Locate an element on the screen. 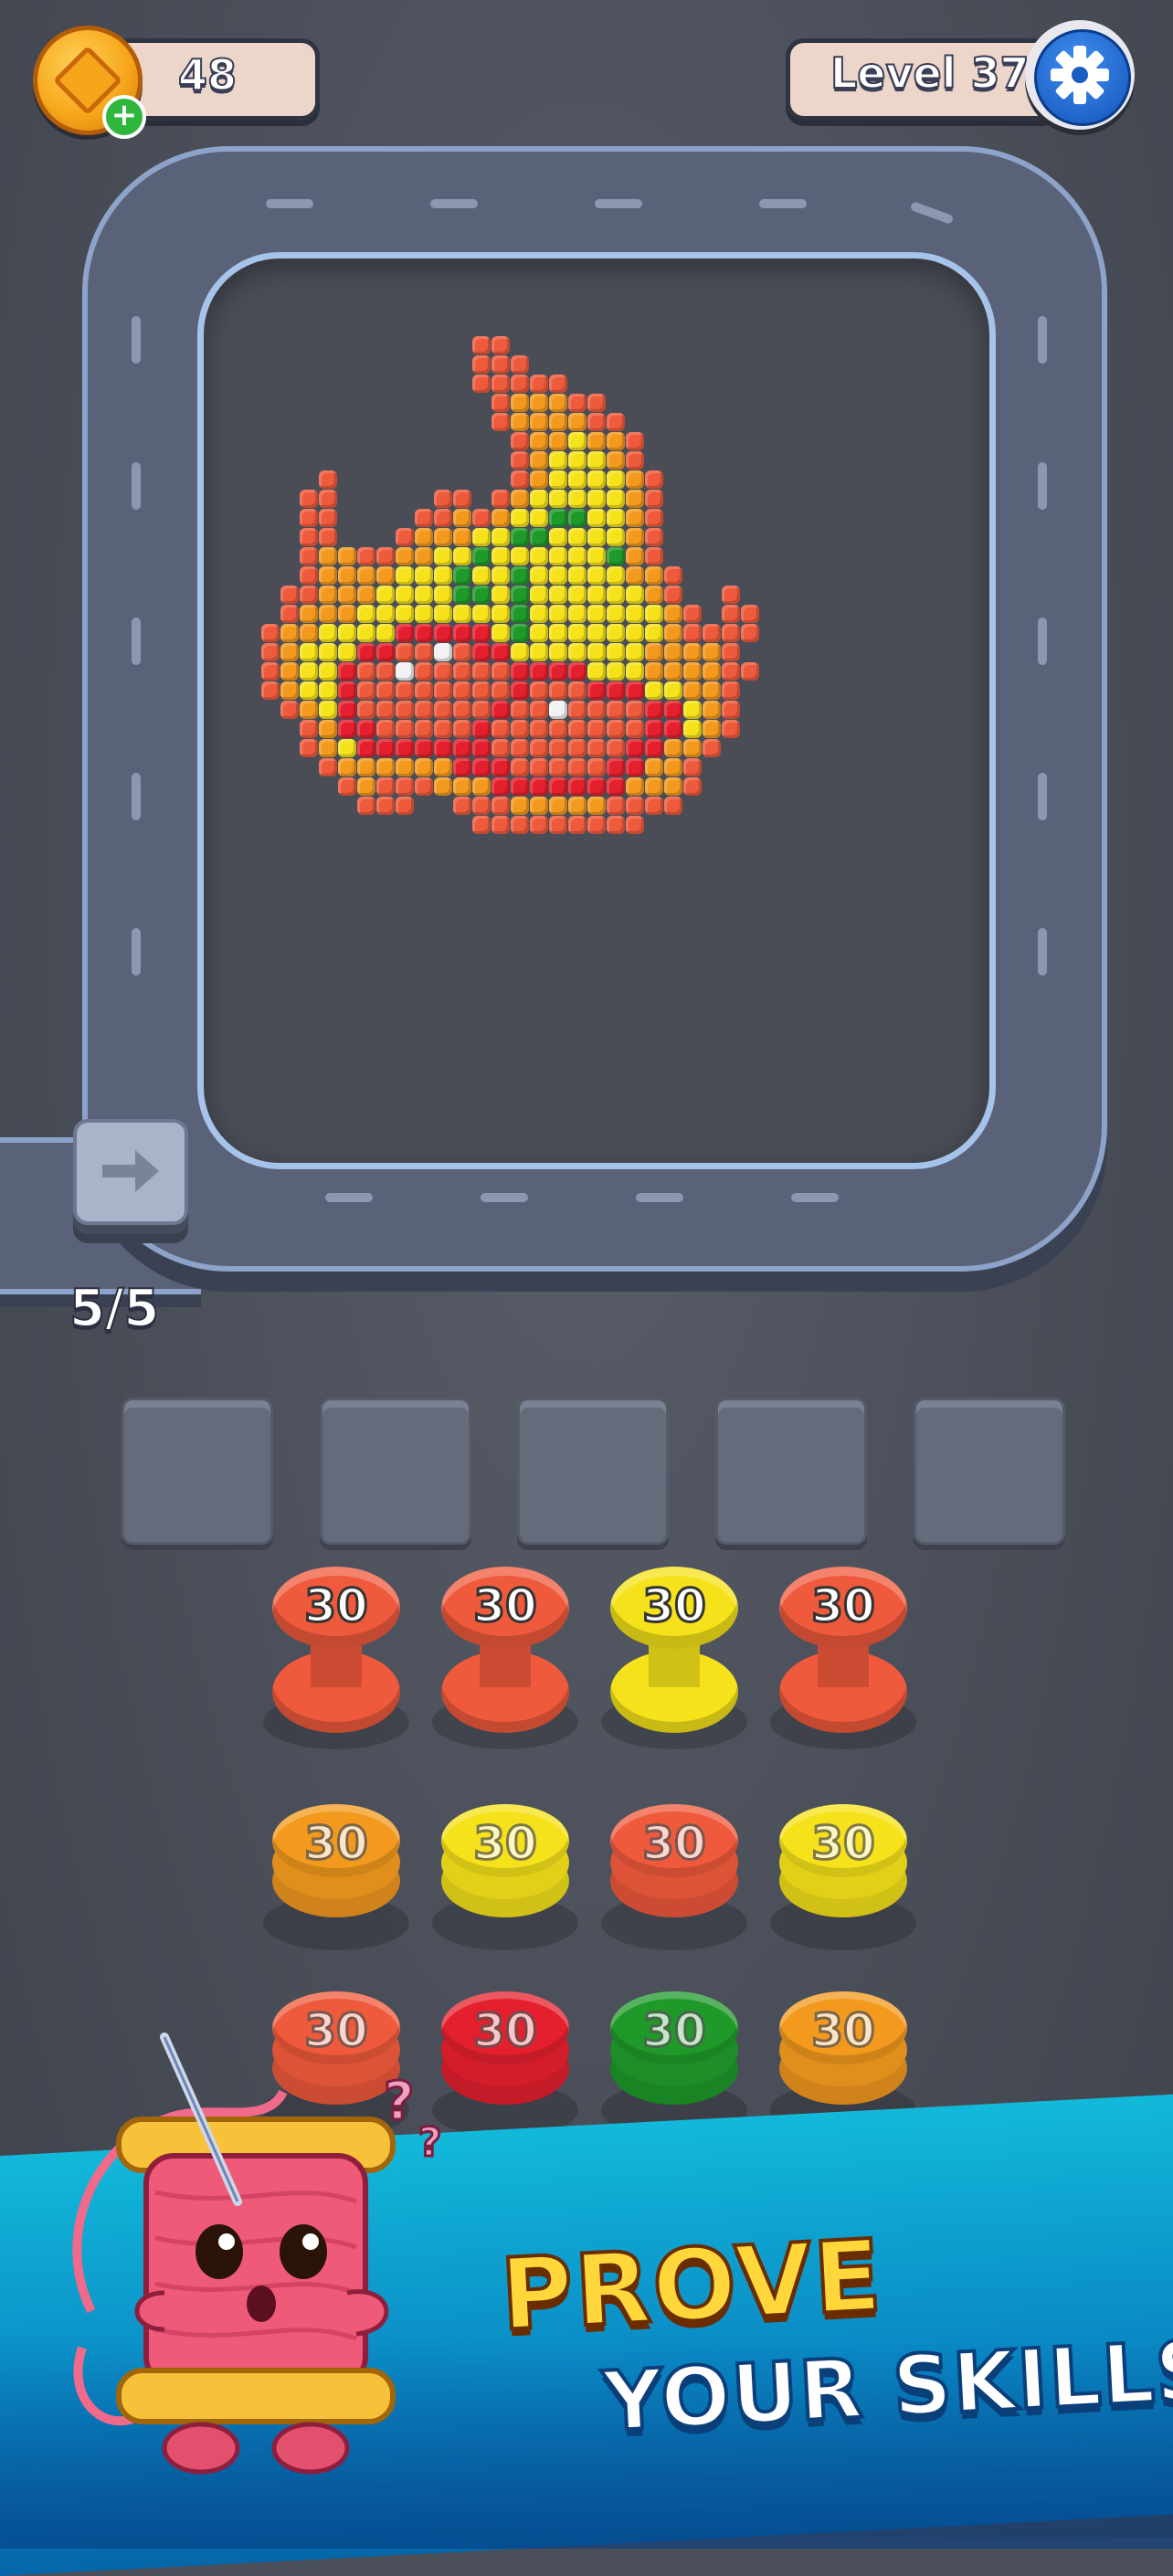  plus-icon: + is located at coordinates (124, 117).